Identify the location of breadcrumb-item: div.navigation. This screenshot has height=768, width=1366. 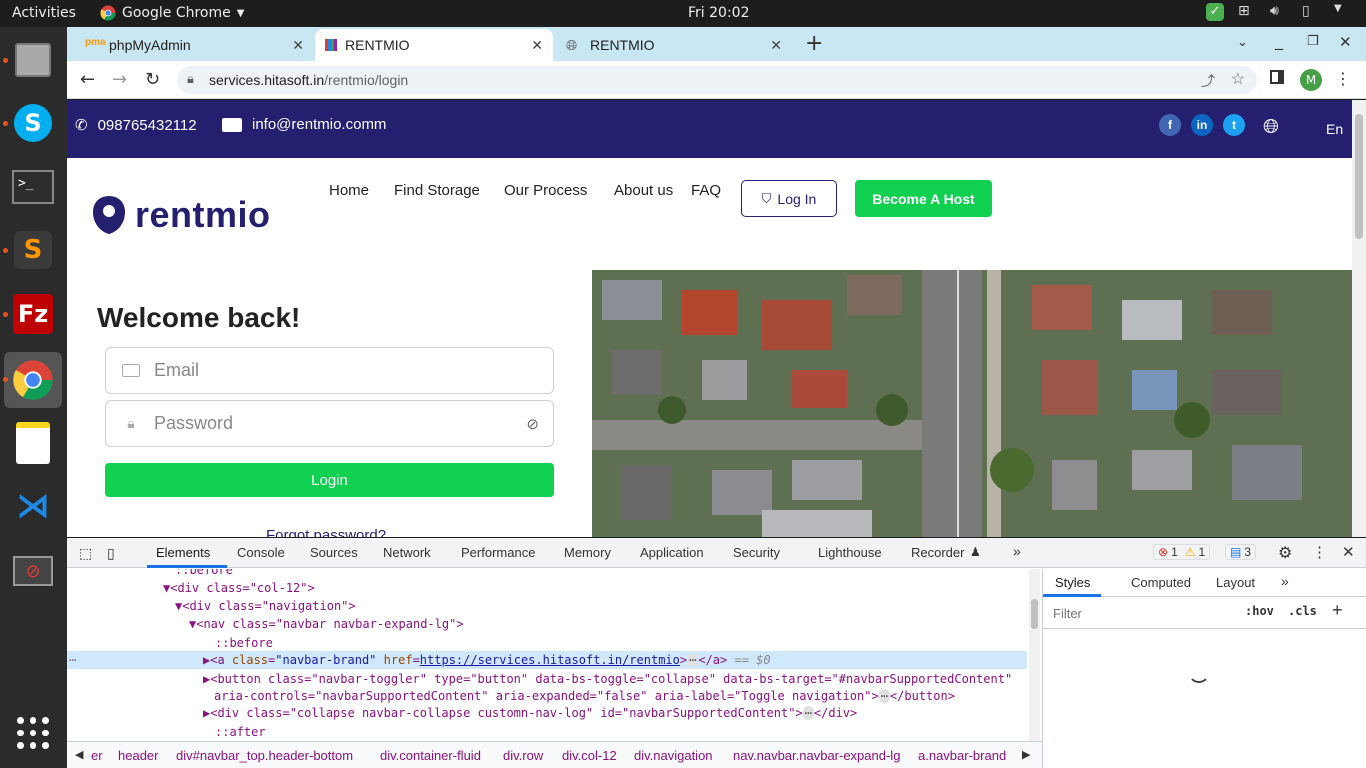
(673, 755).